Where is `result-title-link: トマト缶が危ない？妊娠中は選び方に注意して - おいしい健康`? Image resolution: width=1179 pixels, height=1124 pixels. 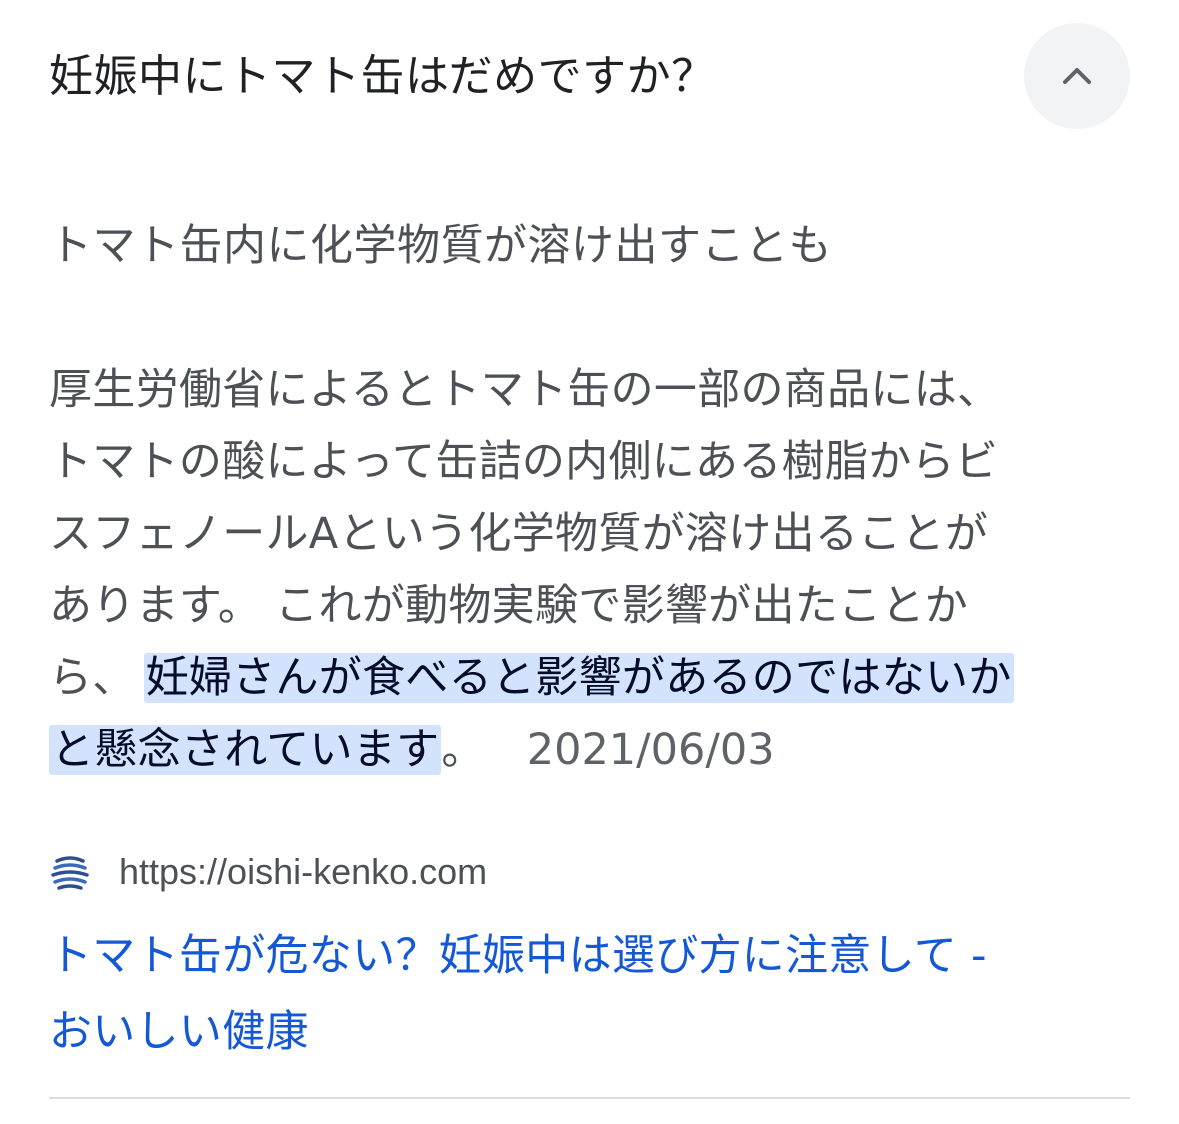 result-title-link: トマト缶が危ない？妊娠中は選び方に注意して - おいしい健康 is located at coordinates (589, 994).